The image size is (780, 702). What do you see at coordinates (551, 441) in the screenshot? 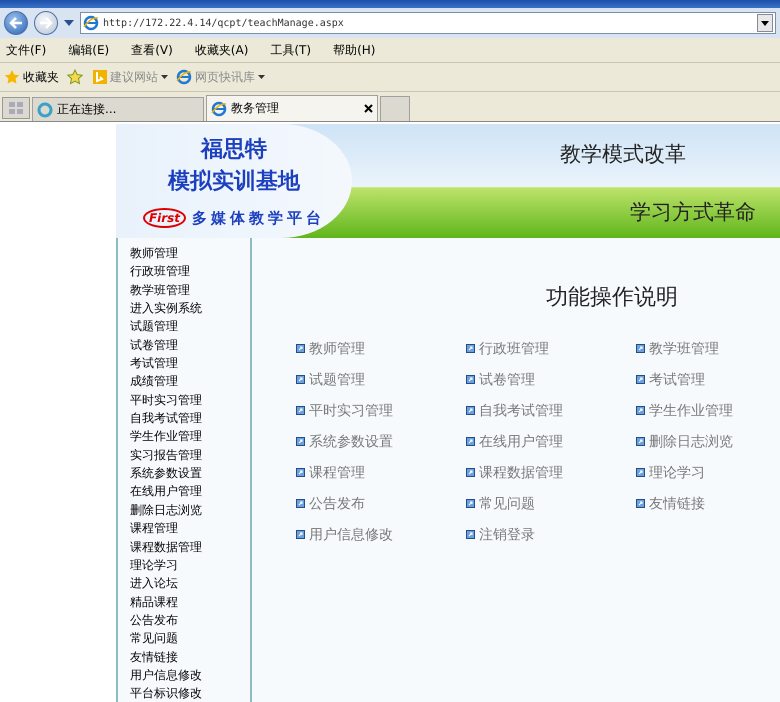
I see `function-link: 在线用户管理` at bounding box center [551, 441].